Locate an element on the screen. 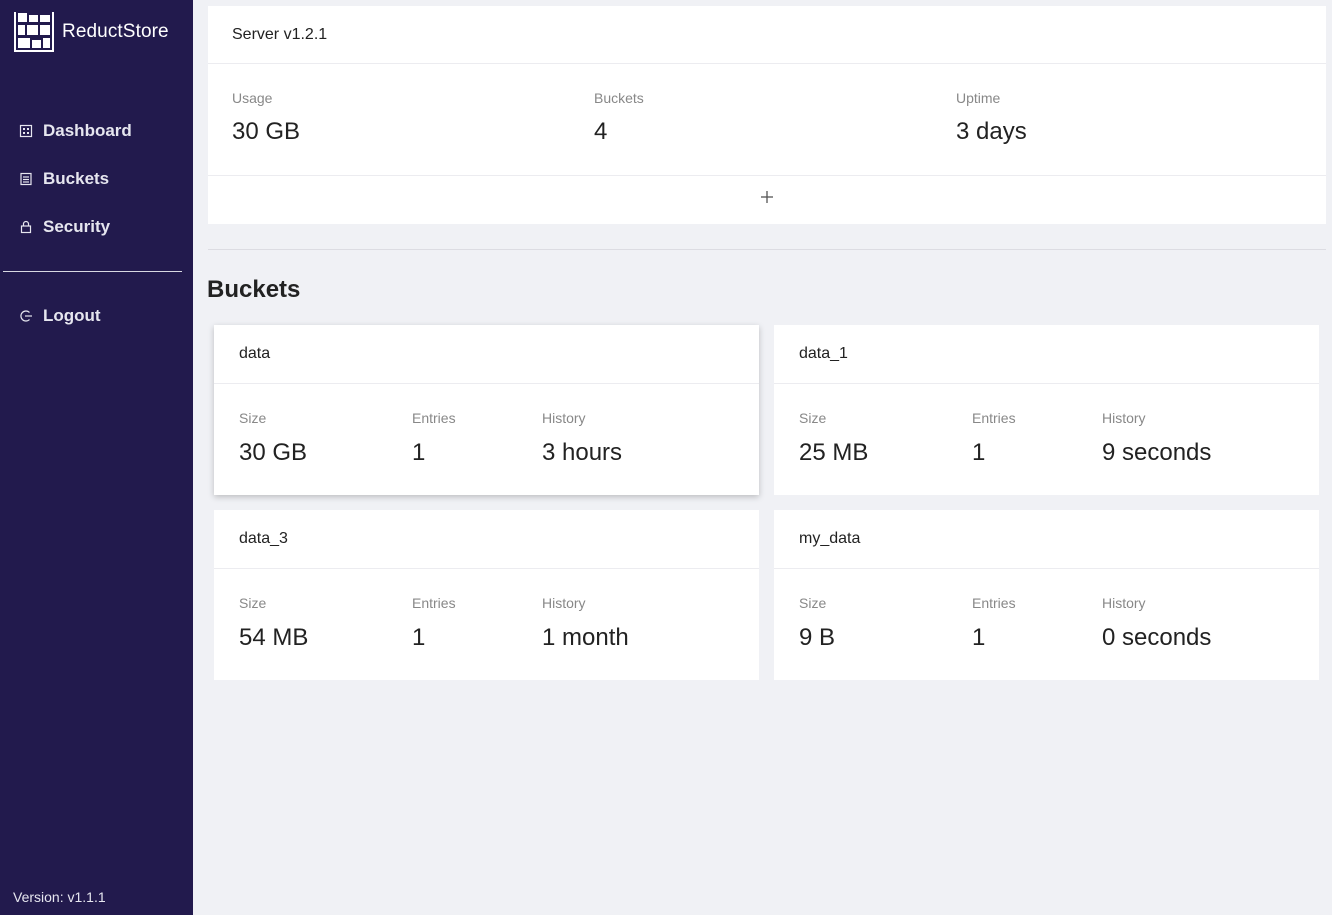  bucket-name: data_3 is located at coordinates (263, 538).